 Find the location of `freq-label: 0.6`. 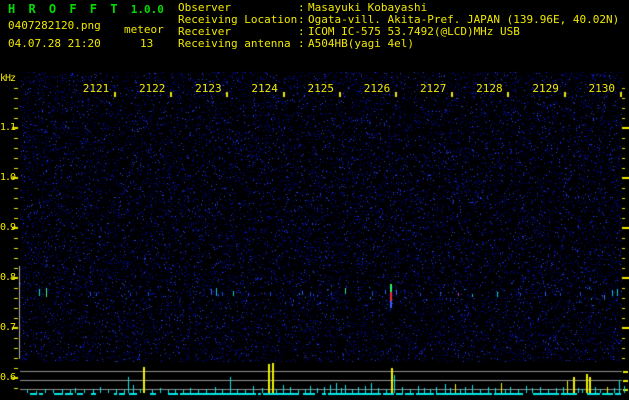

freq-label: 0.6 is located at coordinates (8, 377).